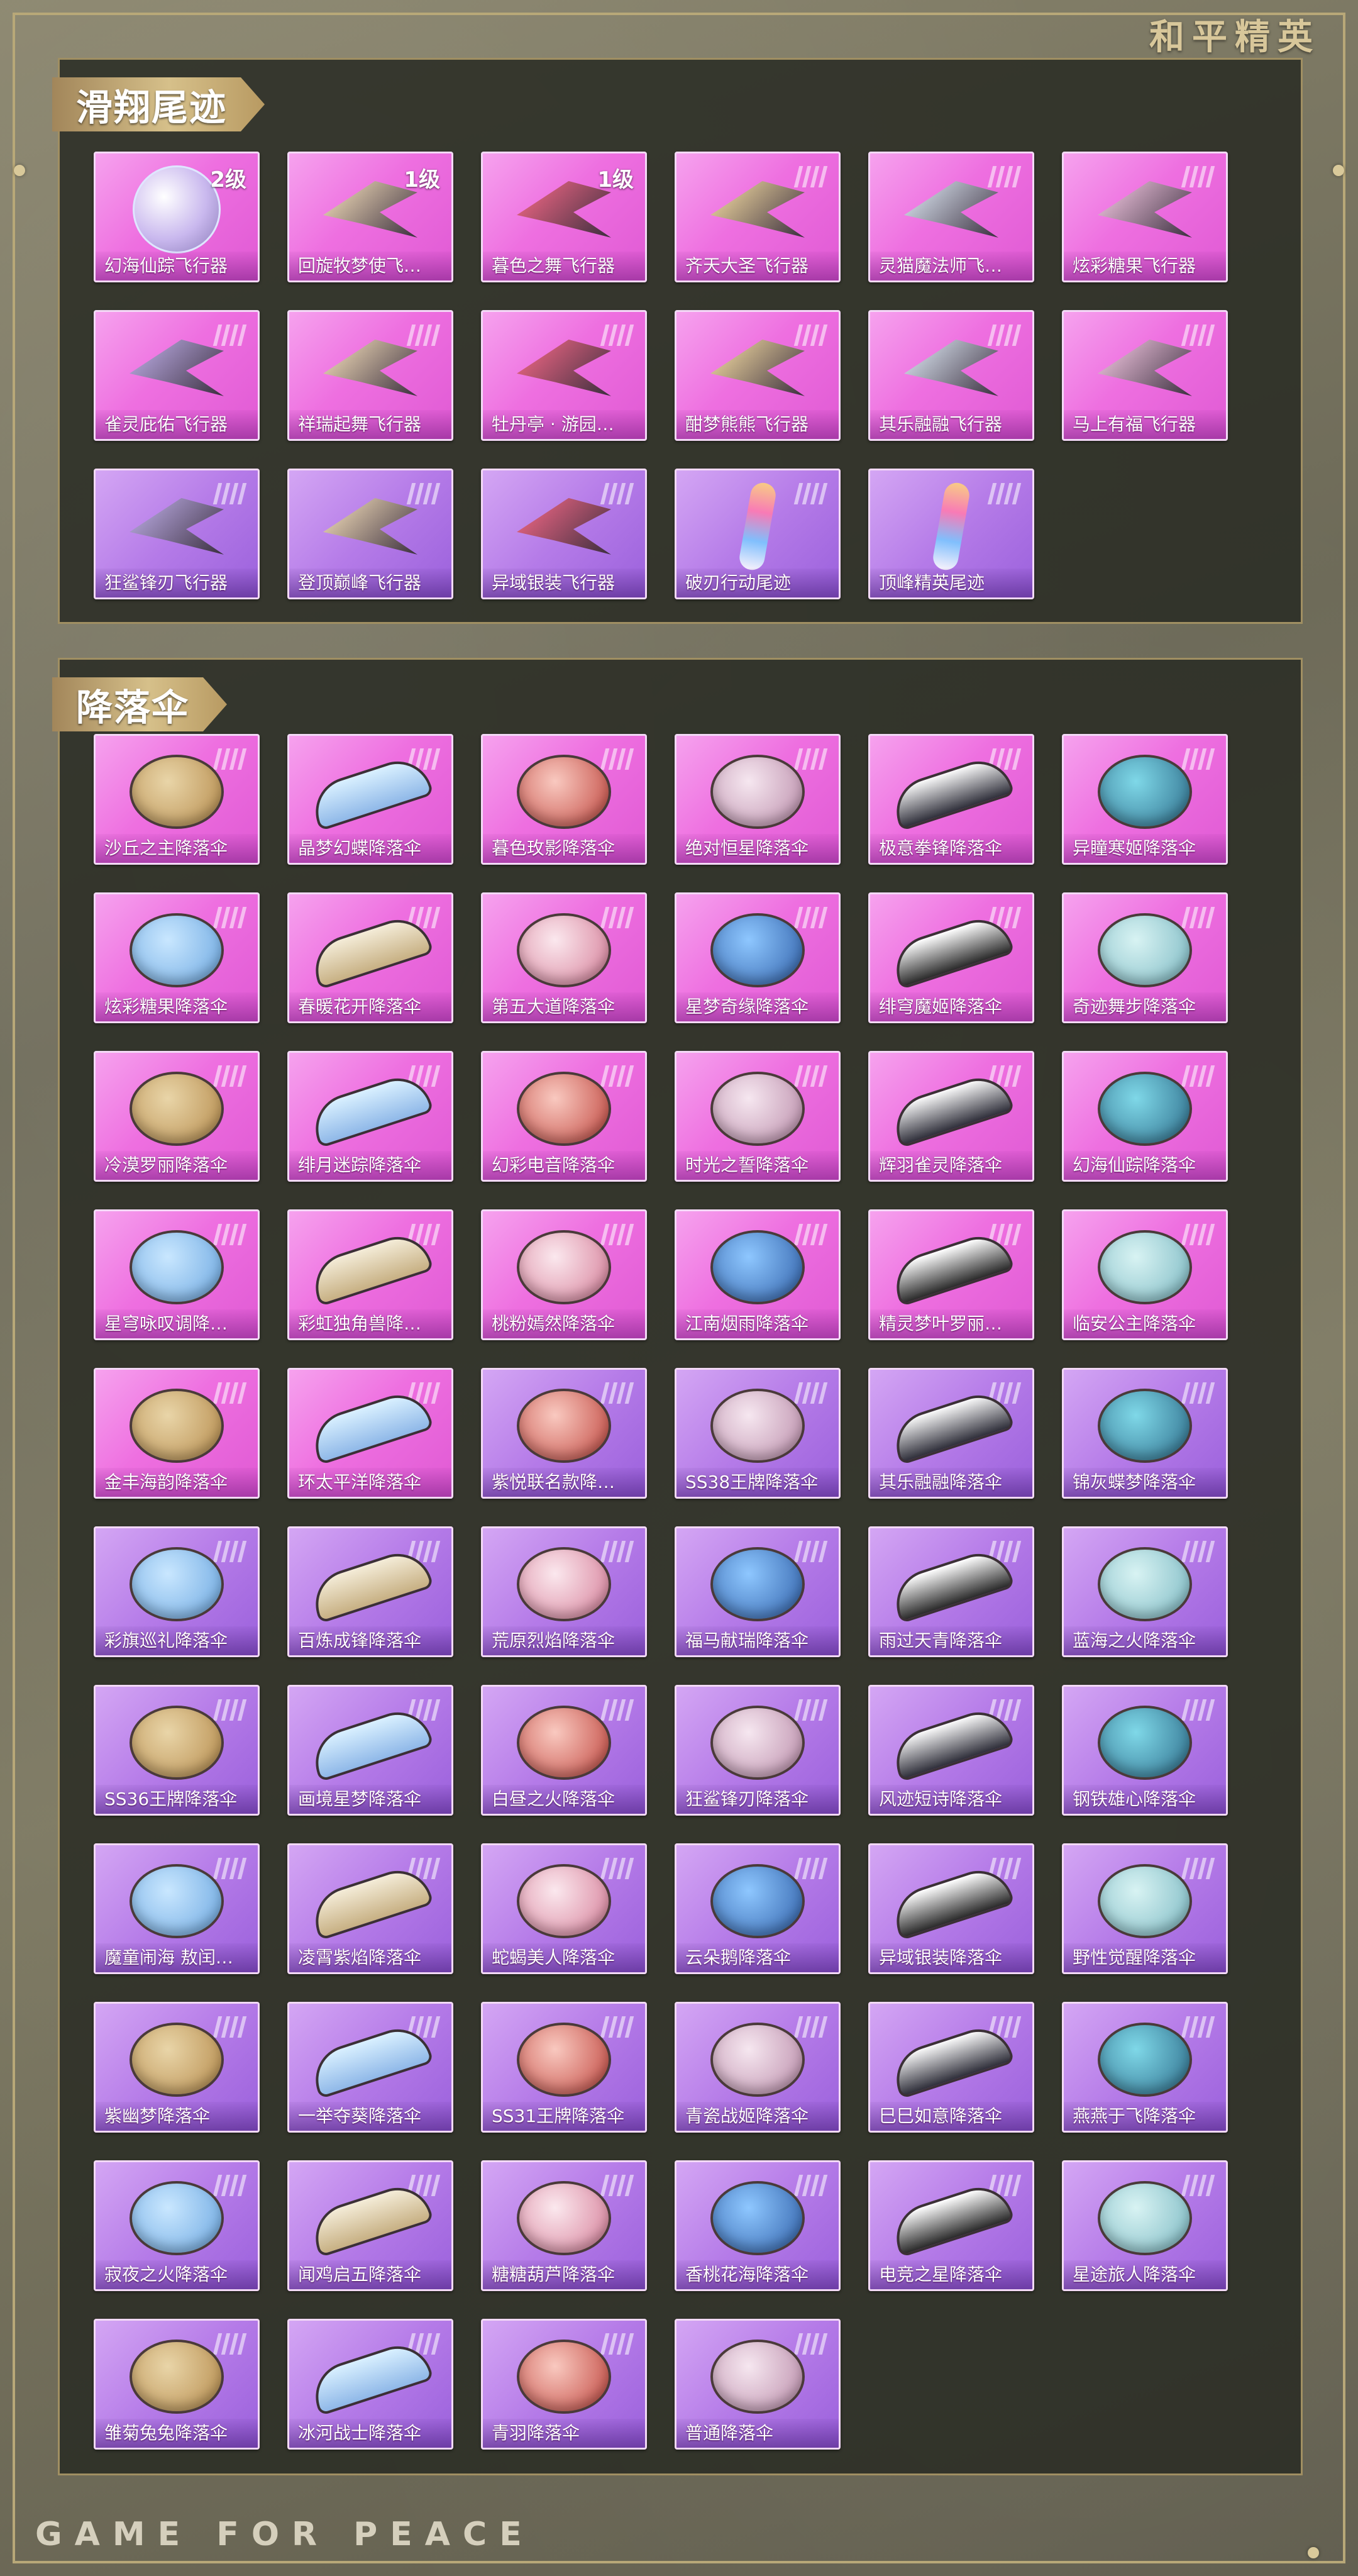 The height and width of the screenshot is (2576, 1358). I want to click on parachute-item-card: 寂夜之火降落伞, so click(177, 2225).